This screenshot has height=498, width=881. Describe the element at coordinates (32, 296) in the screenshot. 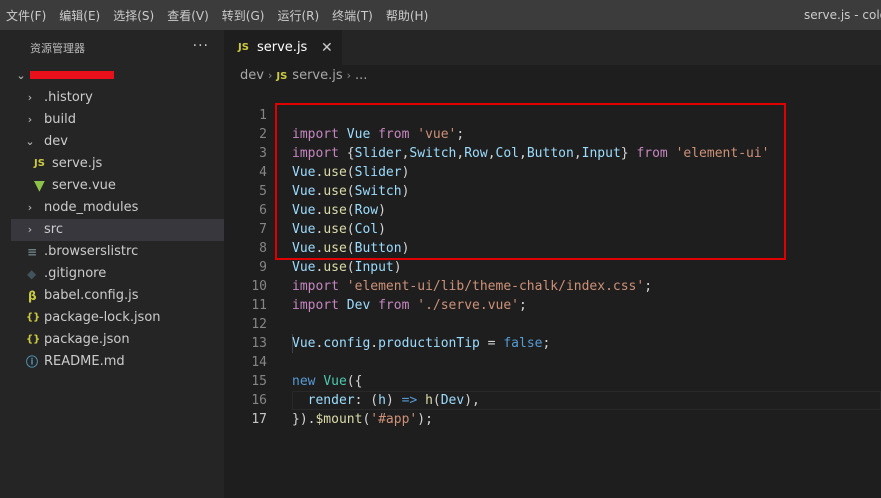

I see `babel-file-icon: β` at that location.